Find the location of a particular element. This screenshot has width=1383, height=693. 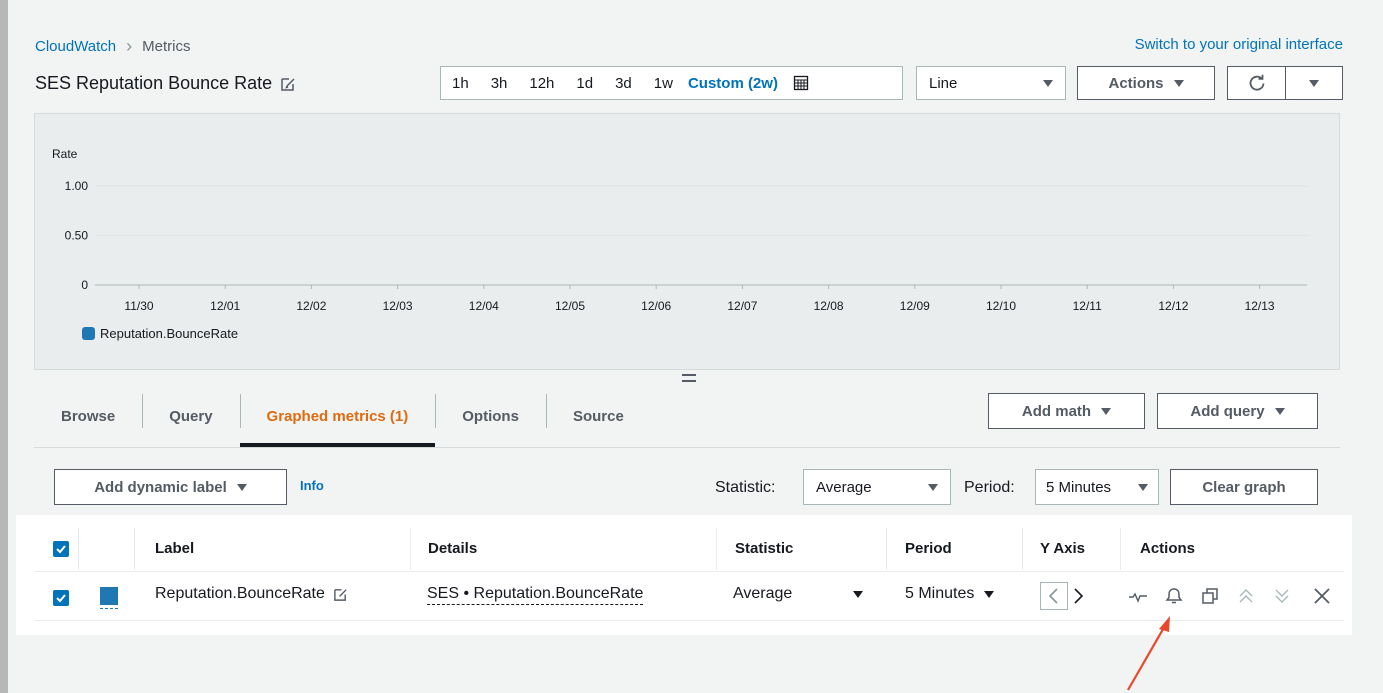

column-header-period: Period is located at coordinates (928, 548).